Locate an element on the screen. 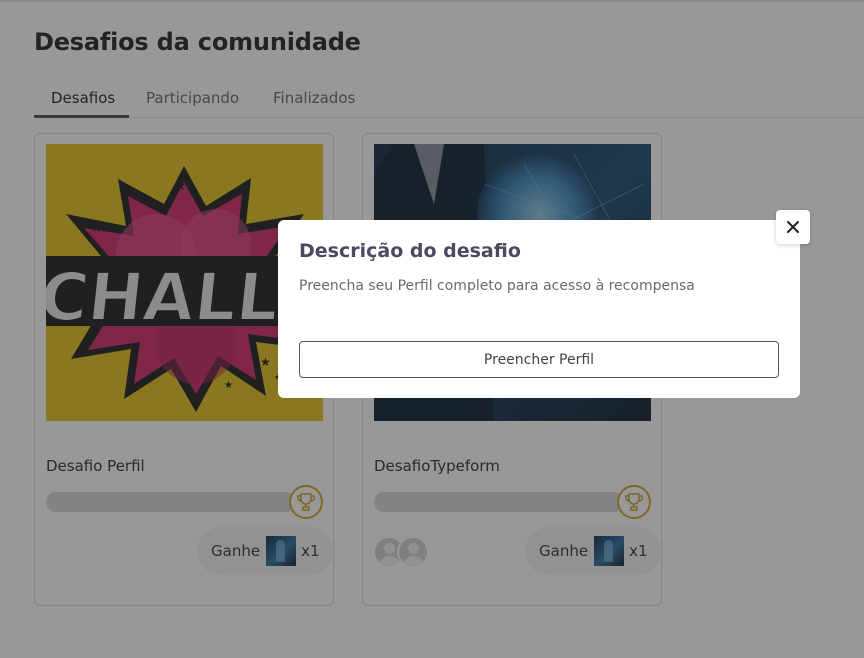  fill-profile-button: Preencher Perfil is located at coordinates (539, 359).